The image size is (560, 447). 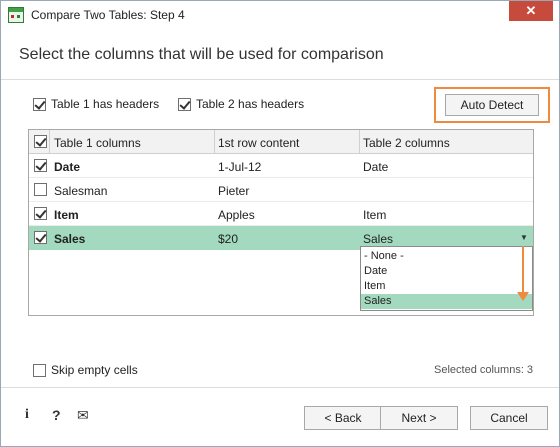 I want to click on first-row-content: $20, so click(x=228, y=239).